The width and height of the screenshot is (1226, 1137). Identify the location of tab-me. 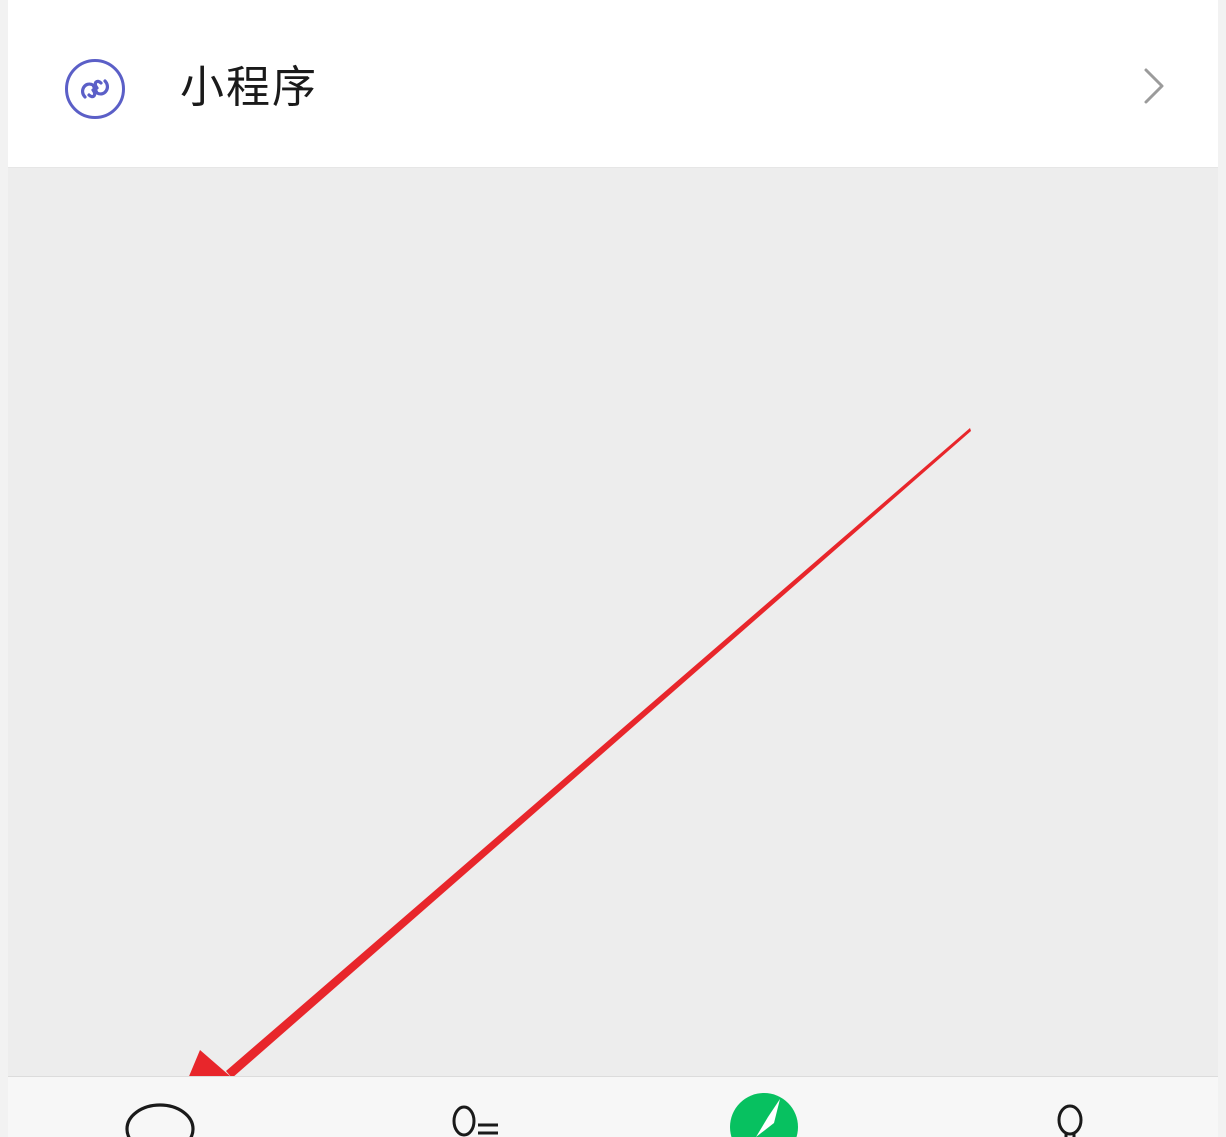
(1070, 1107).